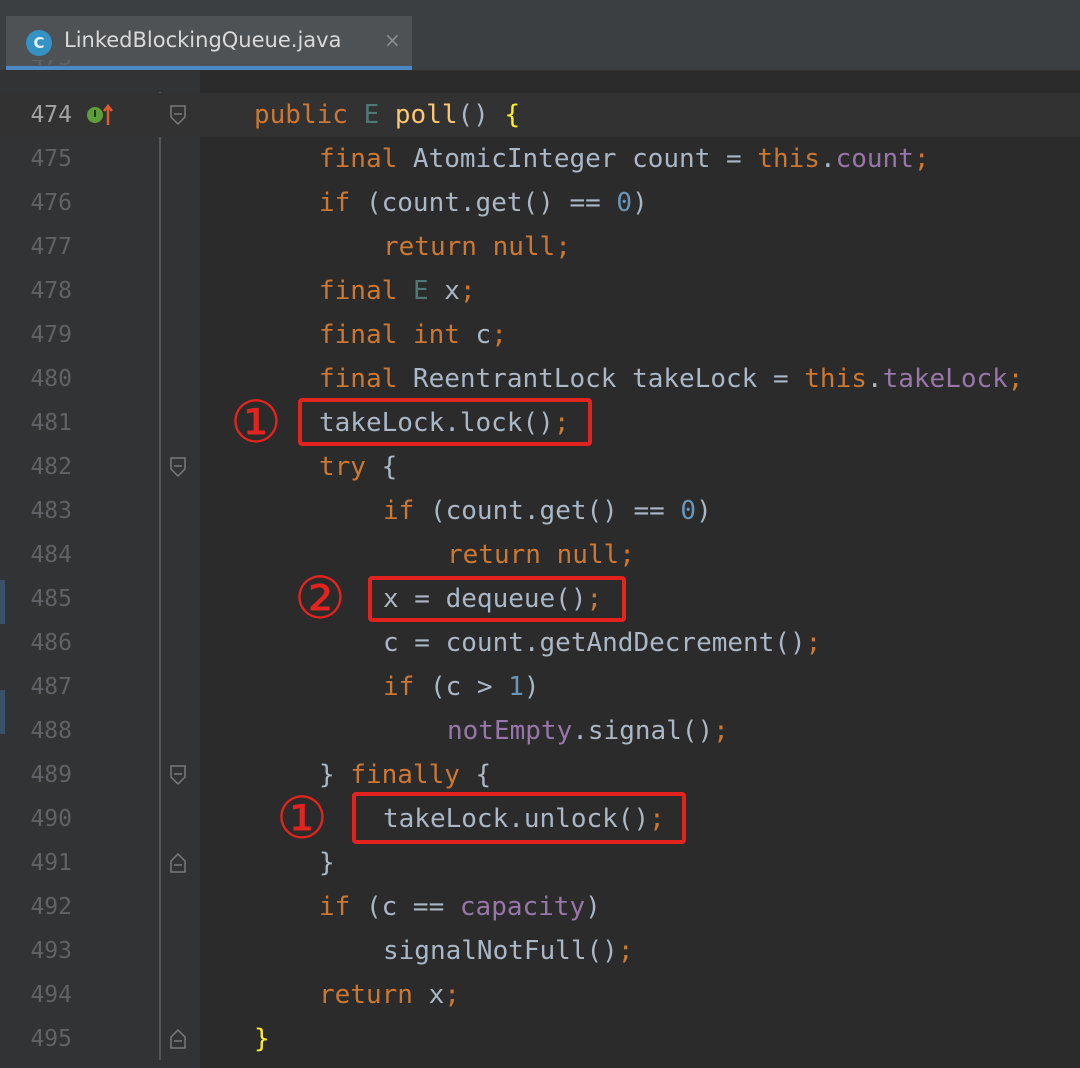 This screenshot has height=1068, width=1080. I want to click on code-token: (c >, so click(461, 687).